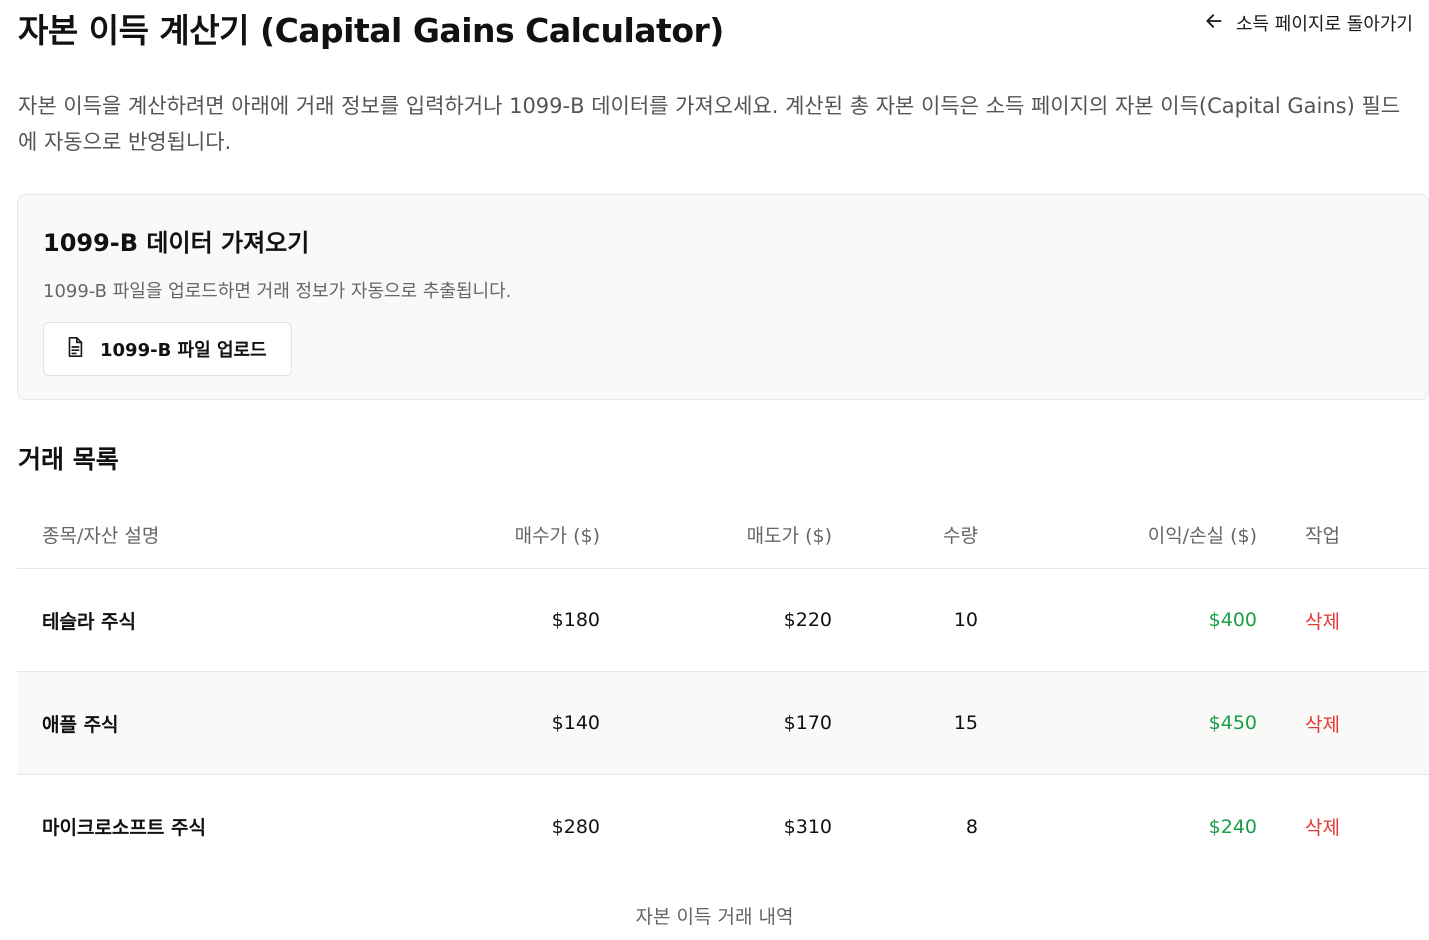 This screenshot has width=1429, height=940. Describe the element at coordinates (807, 620) in the screenshot. I see `cell-sell: $220` at that location.